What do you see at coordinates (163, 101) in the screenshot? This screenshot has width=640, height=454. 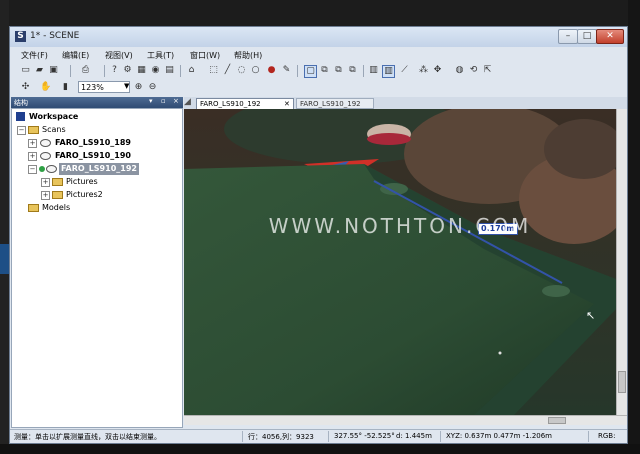 I see `pin-icon: ▫` at bounding box center [163, 101].